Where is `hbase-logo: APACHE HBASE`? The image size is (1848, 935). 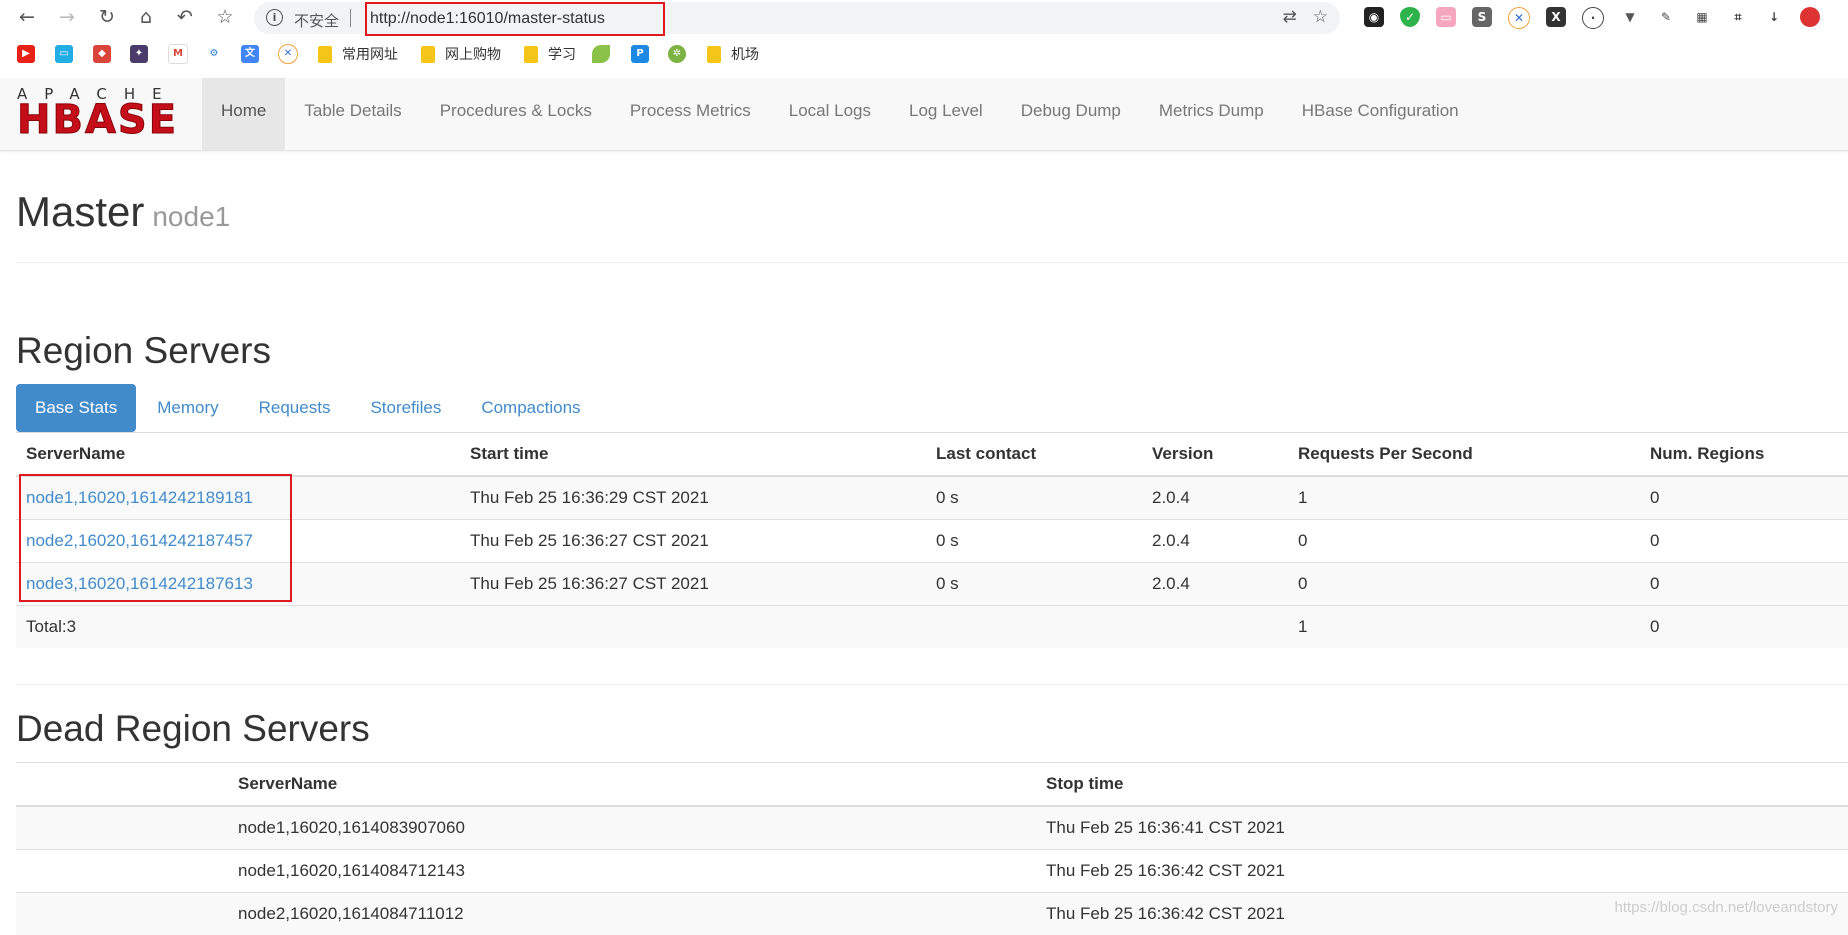 hbase-logo: APACHE HBASE is located at coordinates (103, 111).